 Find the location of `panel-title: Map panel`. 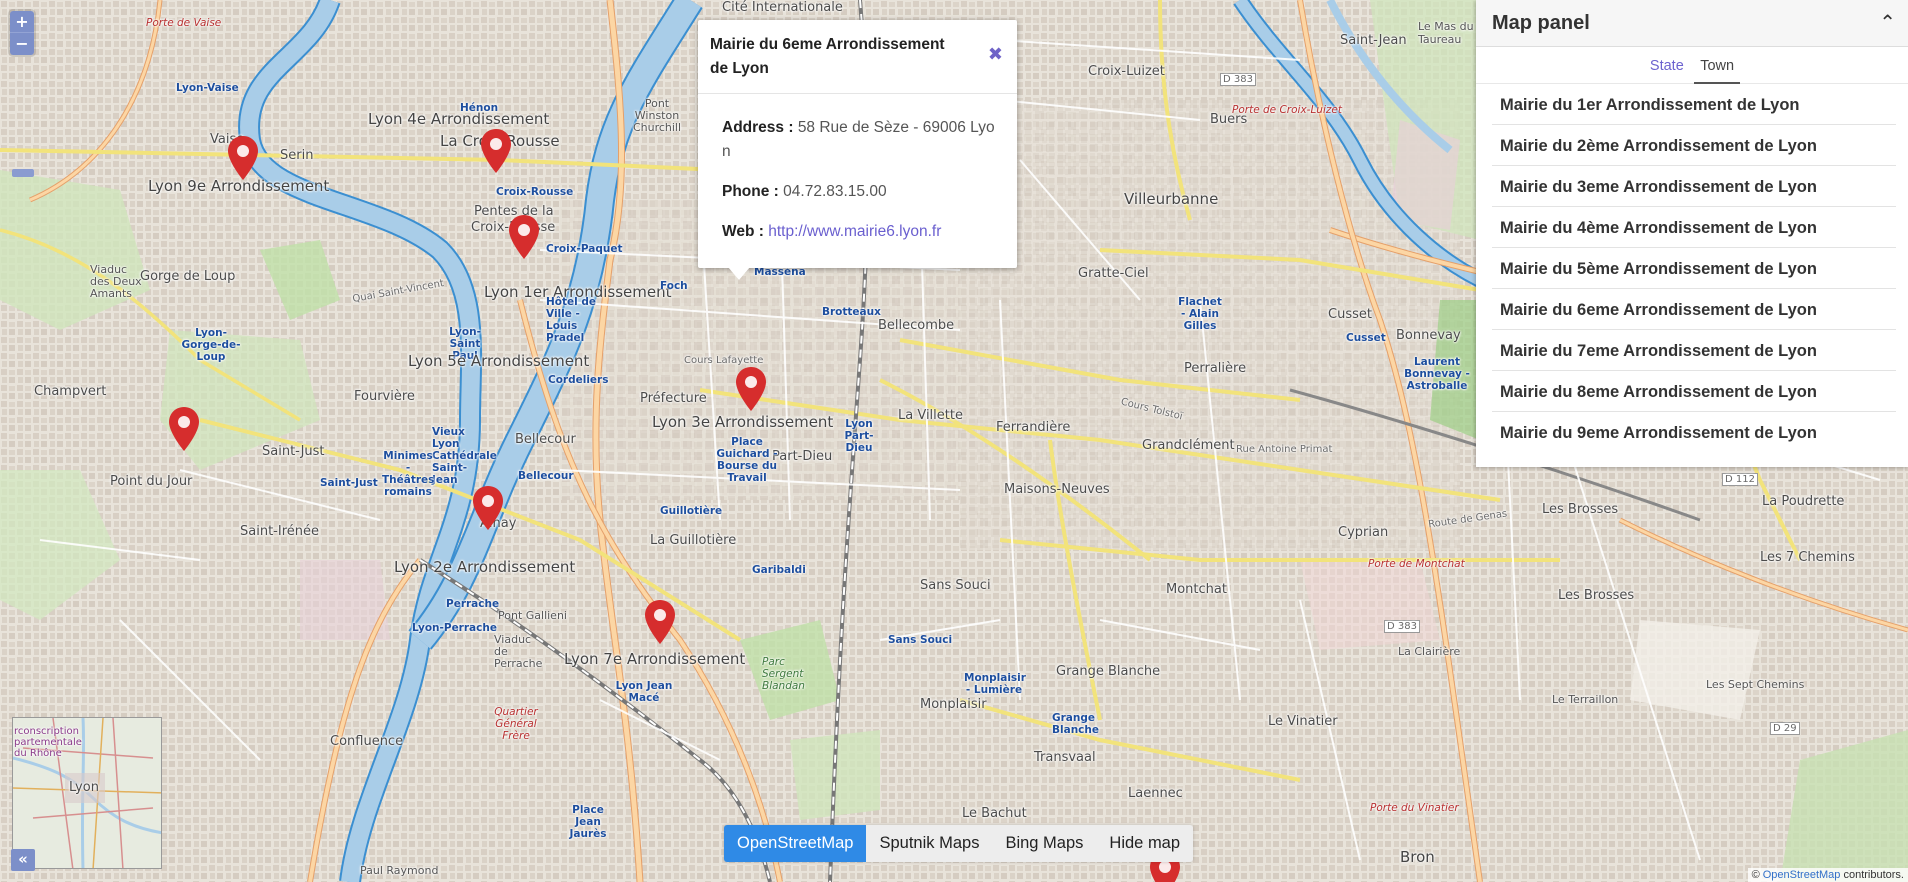

panel-title: Map panel is located at coordinates (1541, 23).